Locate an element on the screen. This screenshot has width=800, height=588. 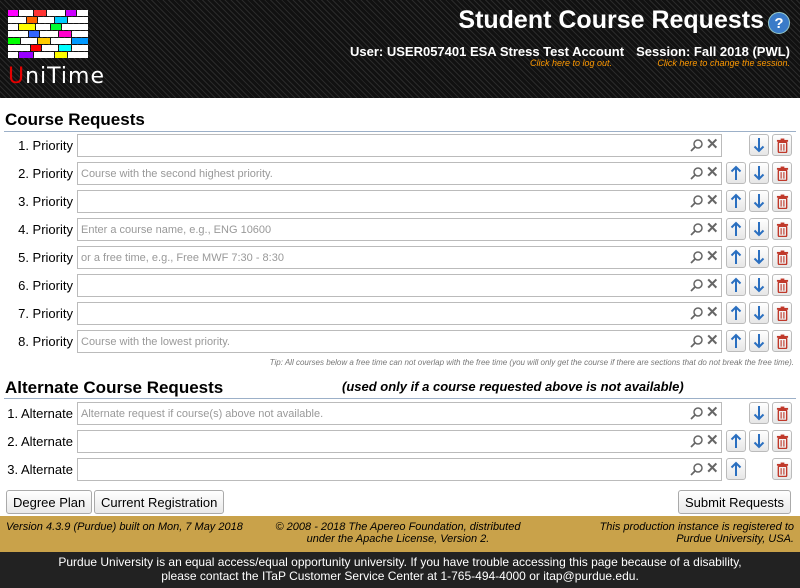
priority-label: 5. Priority is located at coordinates (45, 257).